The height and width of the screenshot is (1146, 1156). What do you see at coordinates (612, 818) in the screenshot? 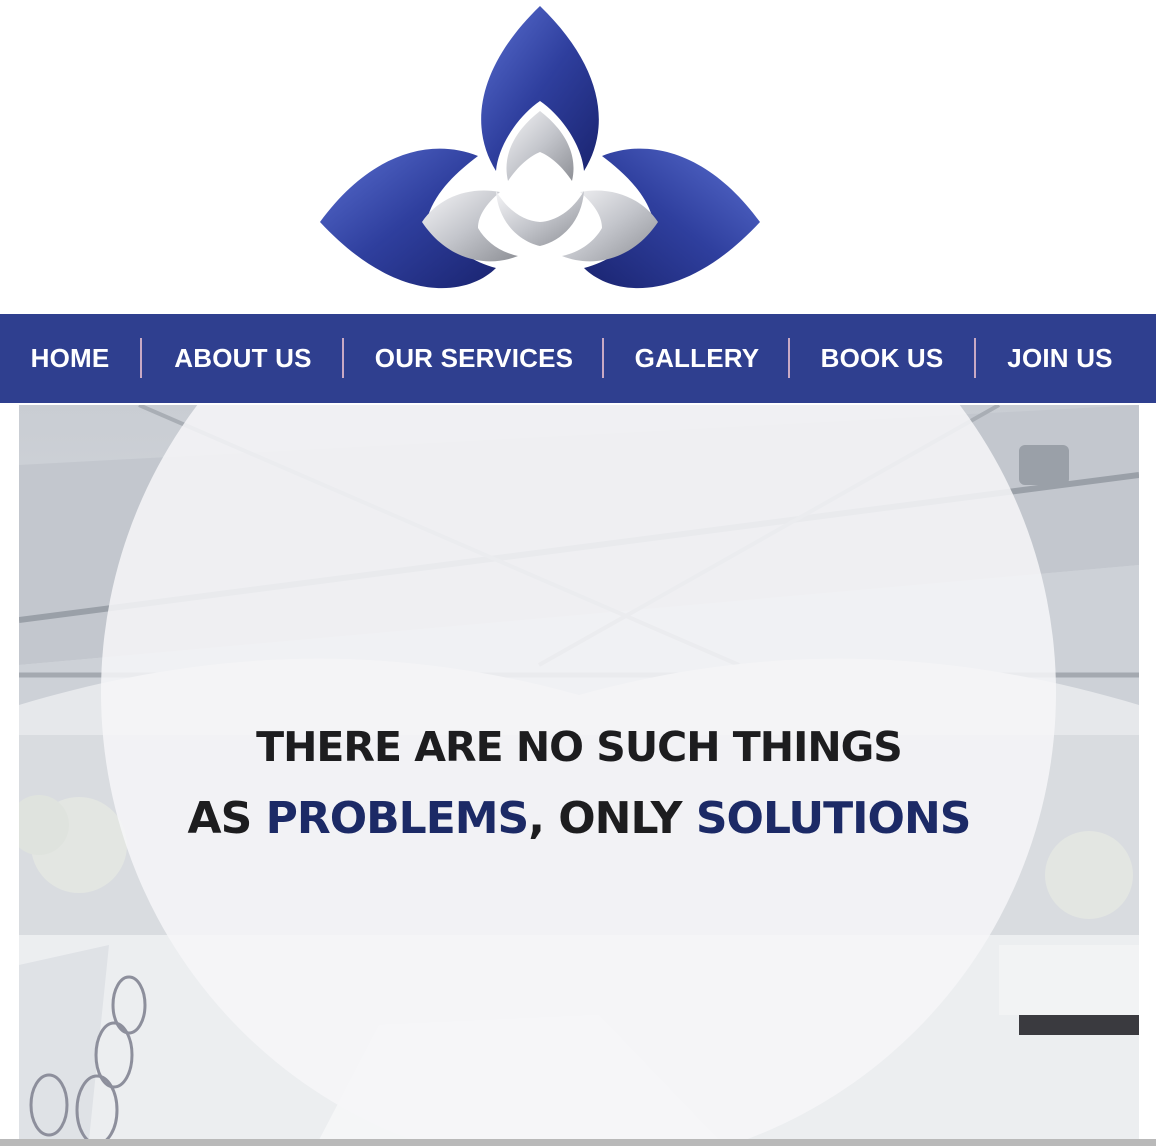
I see `hero-text-only: , ONLY` at bounding box center [612, 818].